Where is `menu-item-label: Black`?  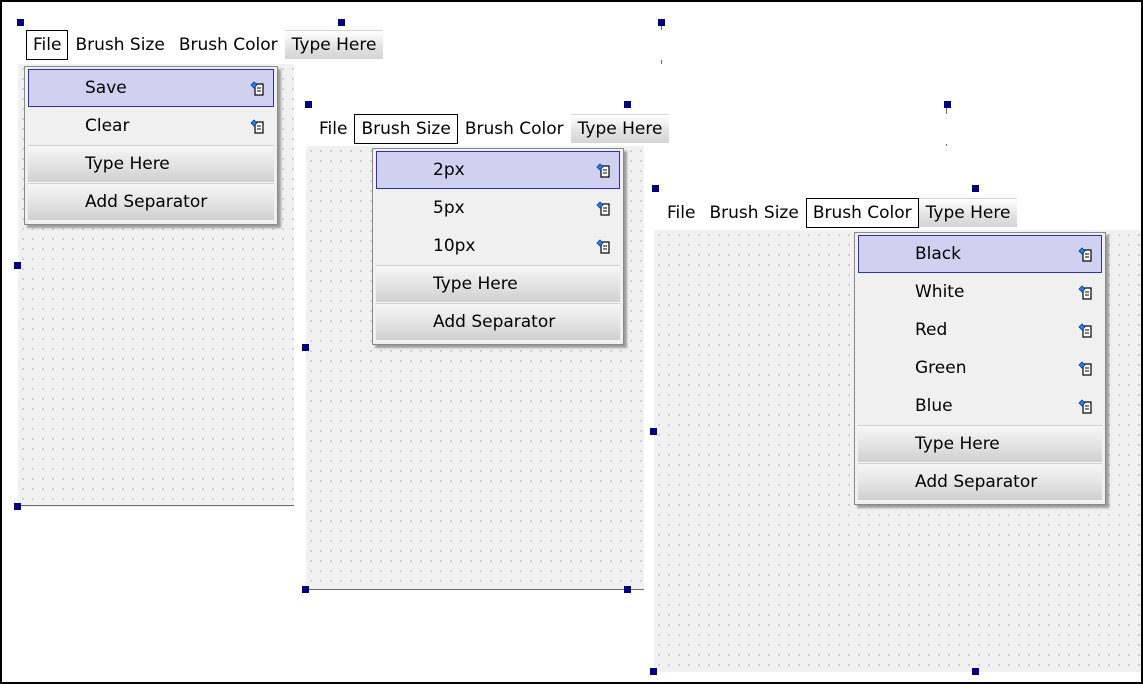
menu-item-label: Black is located at coordinates (938, 254).